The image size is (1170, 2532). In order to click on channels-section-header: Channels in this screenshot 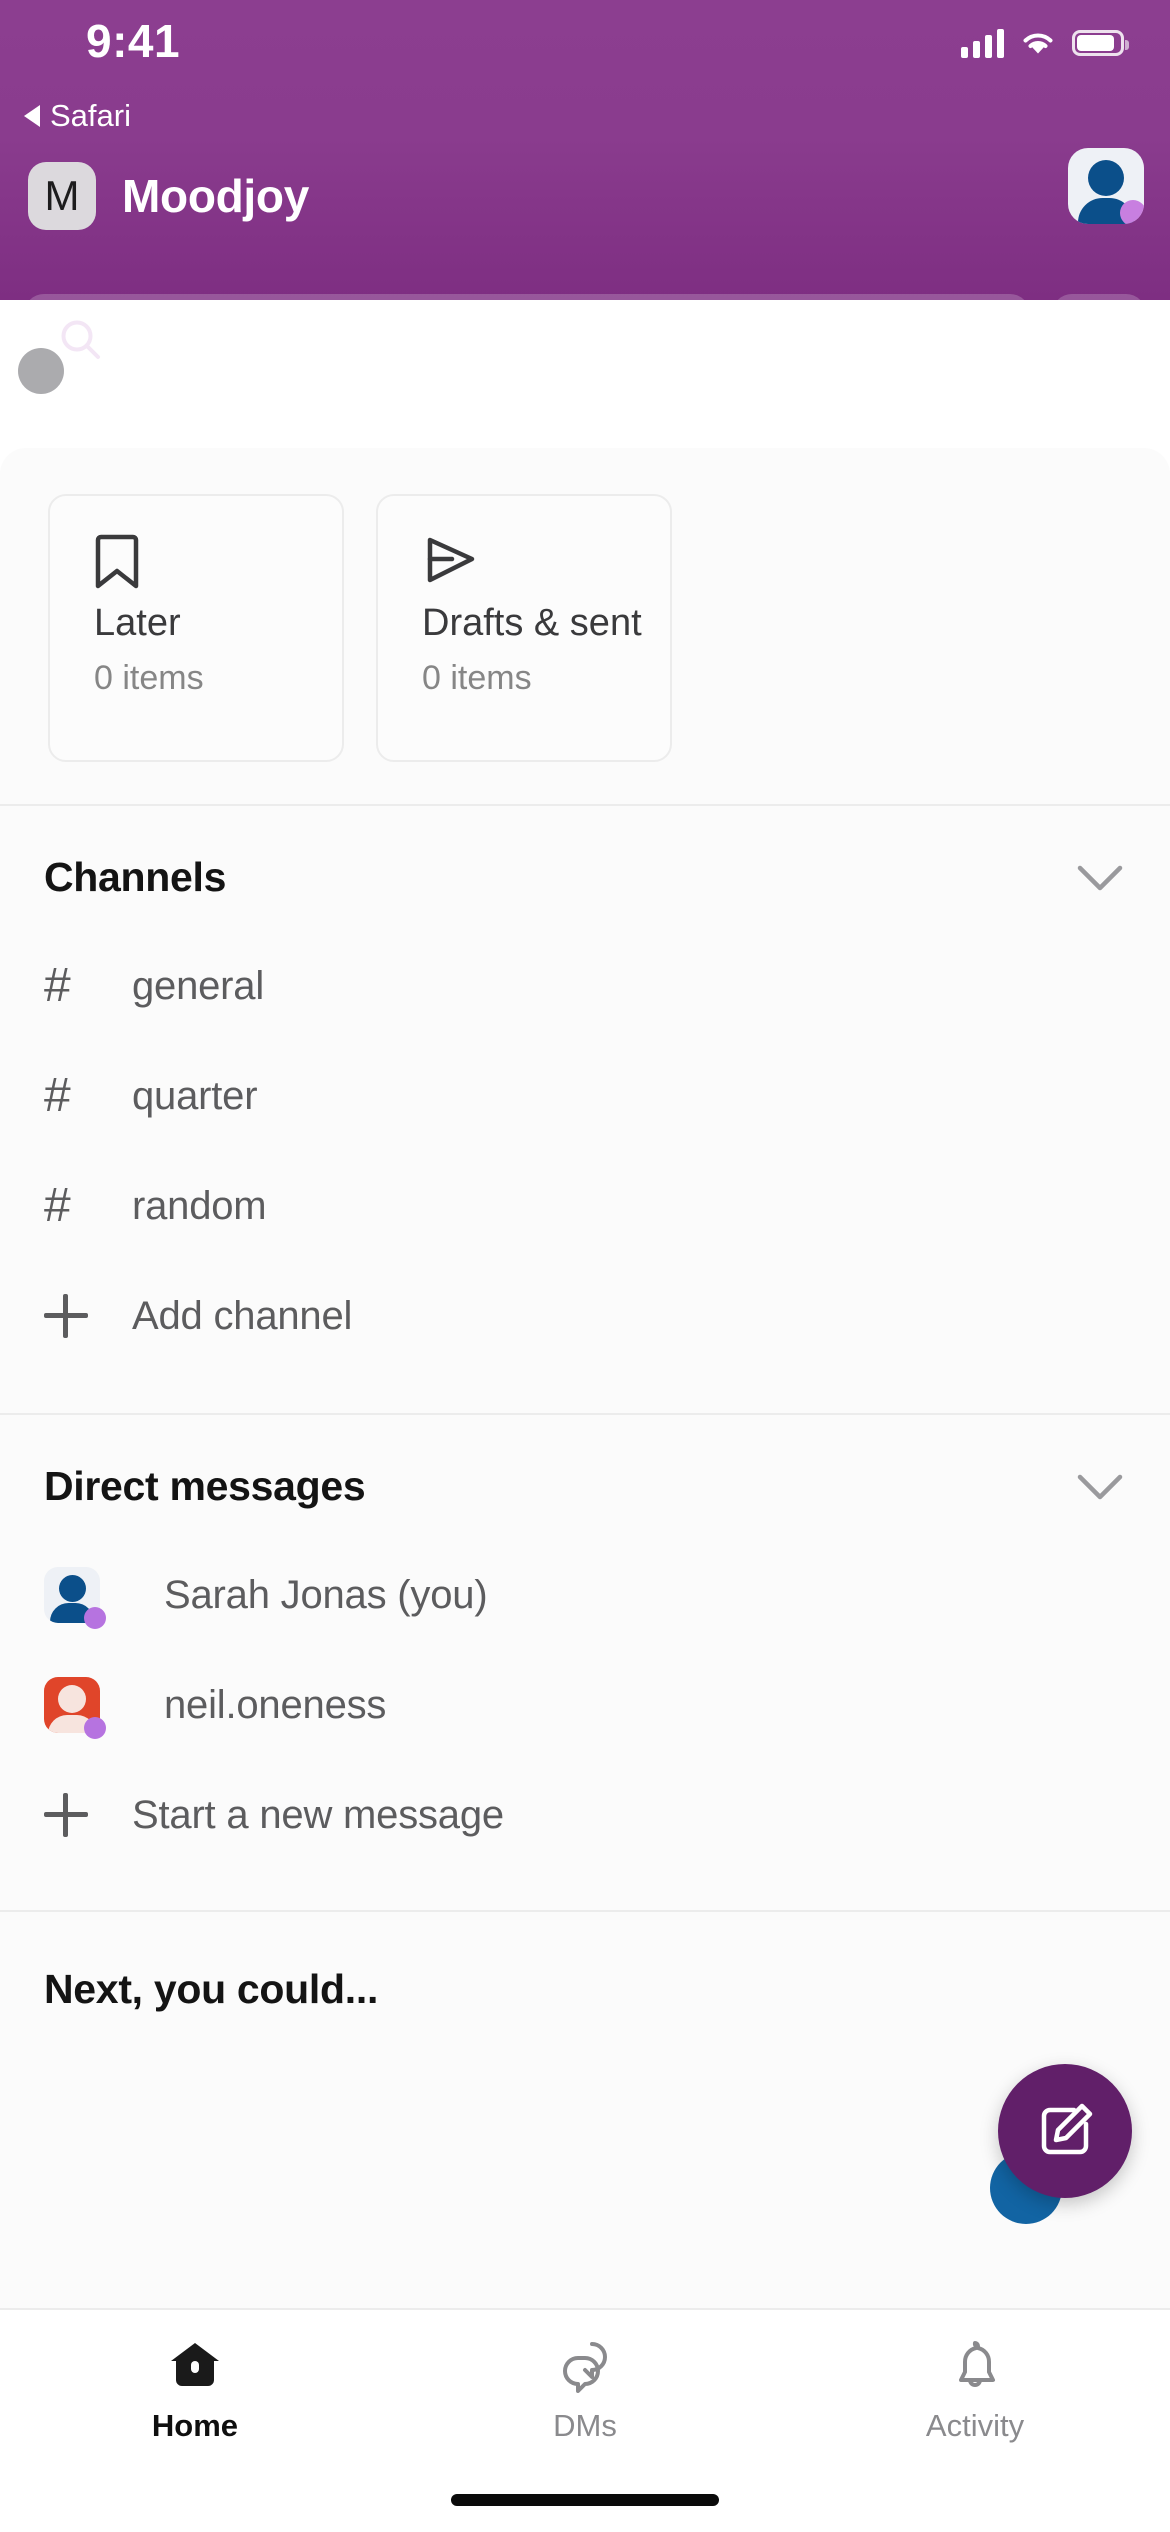, I will do `click(585, 868)`.